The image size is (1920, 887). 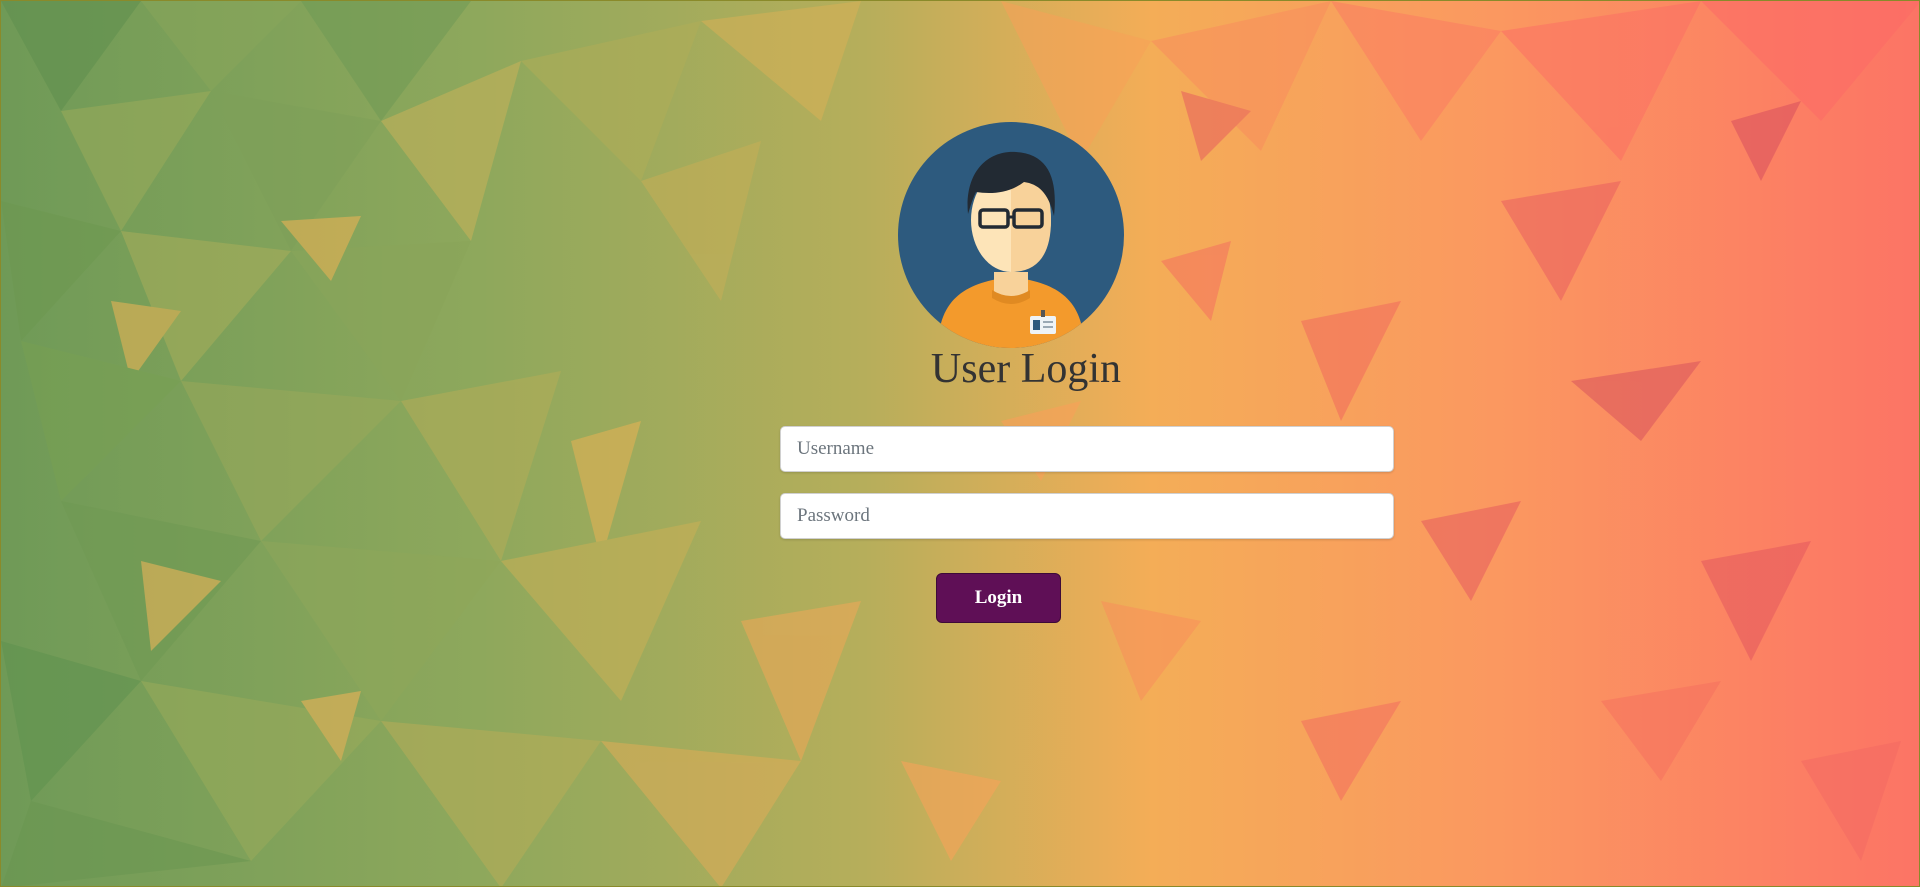 I want to click on password-input, so click(x=1087, y=516).